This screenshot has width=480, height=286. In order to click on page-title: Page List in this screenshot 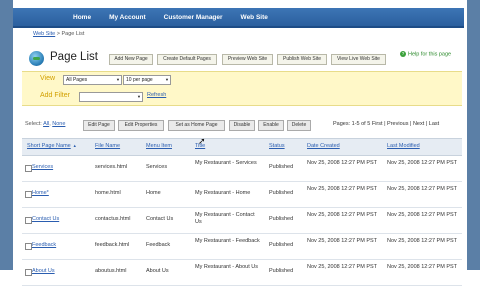, I will do `click(74, 57)`.